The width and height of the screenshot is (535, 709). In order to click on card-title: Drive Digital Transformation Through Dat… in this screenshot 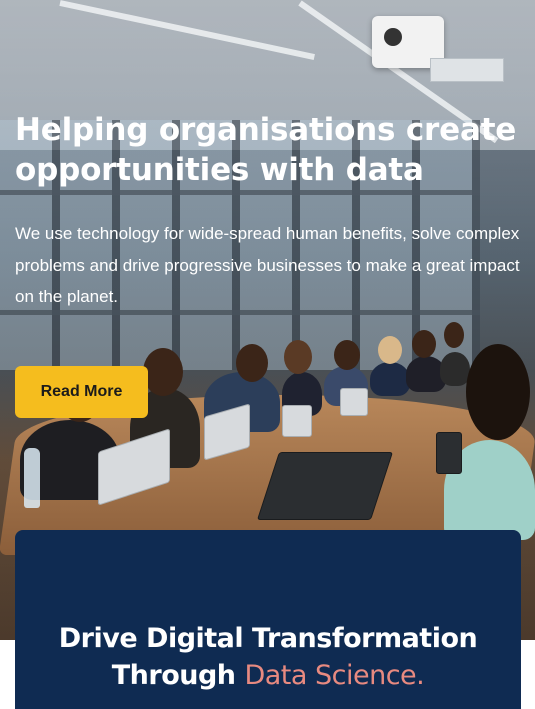, I will do `click(268, 657)`.